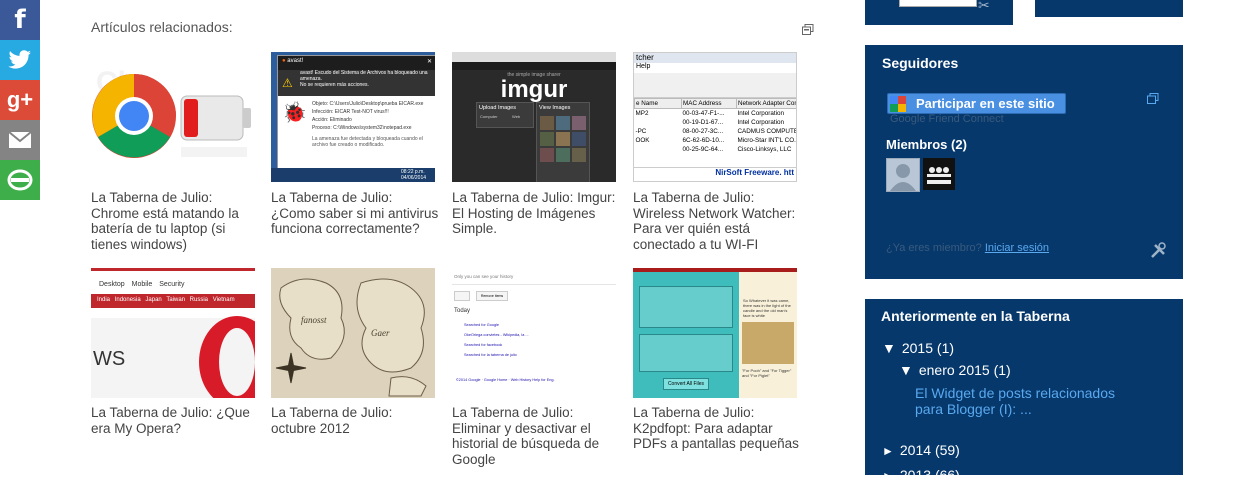  What do you see at coordinates (534, 57) in the screenshot?
I see `browser-bar` at bounding box center [534, 57].